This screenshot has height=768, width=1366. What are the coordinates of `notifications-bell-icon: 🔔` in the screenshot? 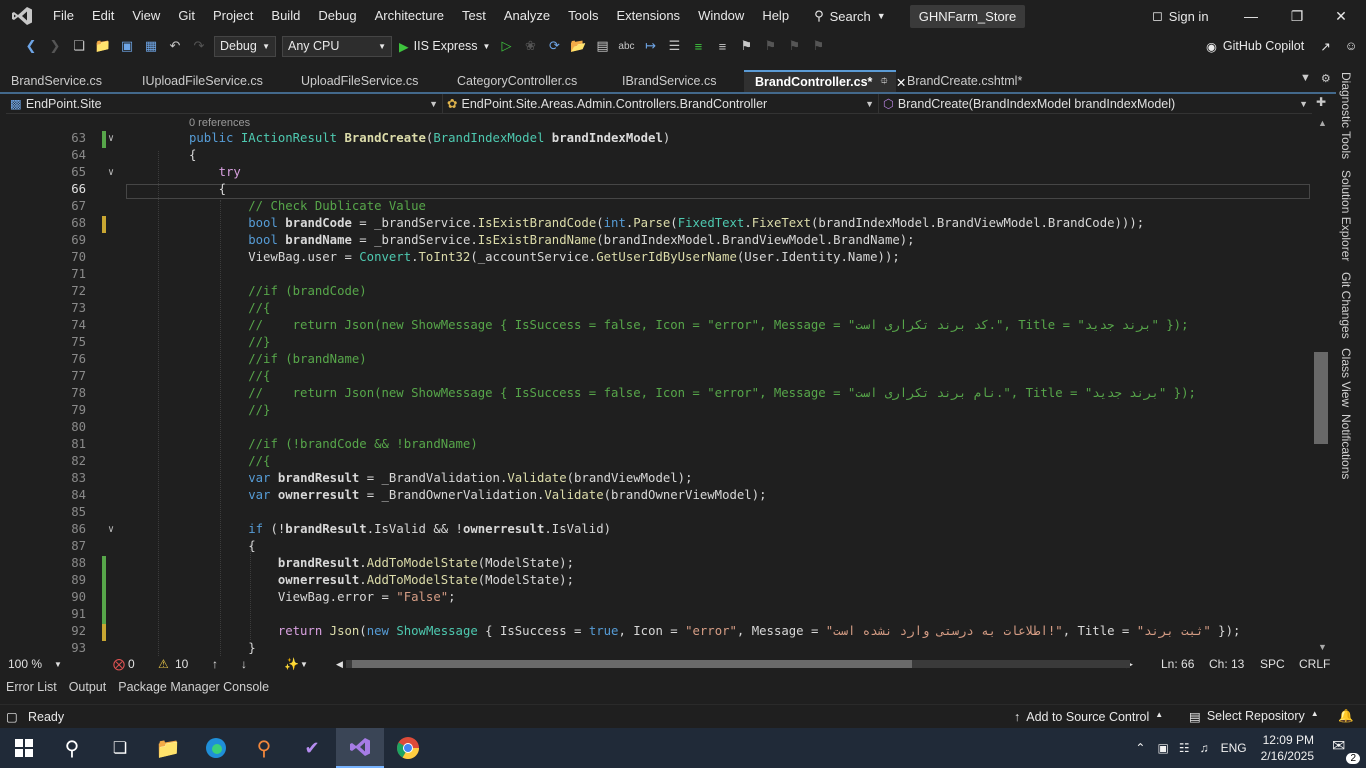 It's located at (1346, 716).